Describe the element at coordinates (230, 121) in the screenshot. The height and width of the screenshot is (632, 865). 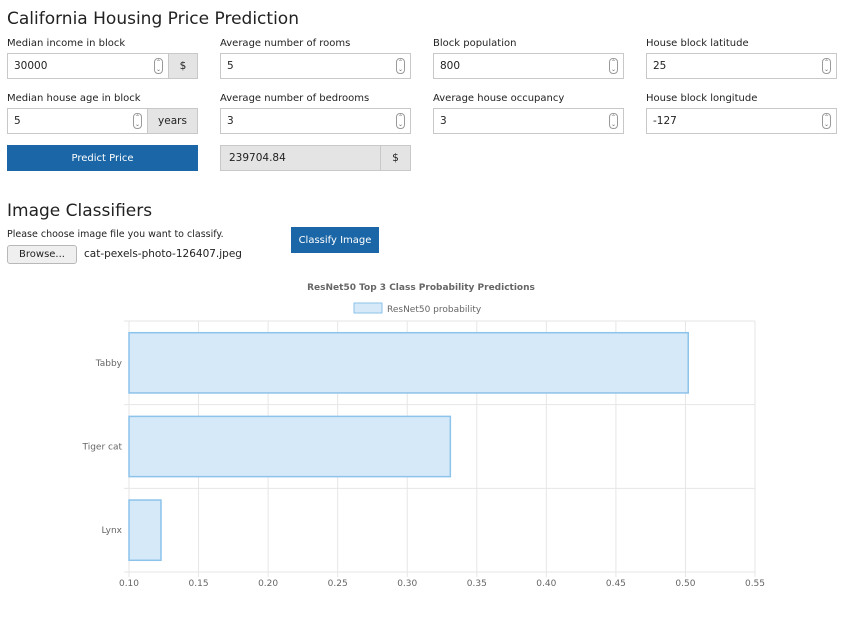
I see `bedrooms-value: 3` at that location.